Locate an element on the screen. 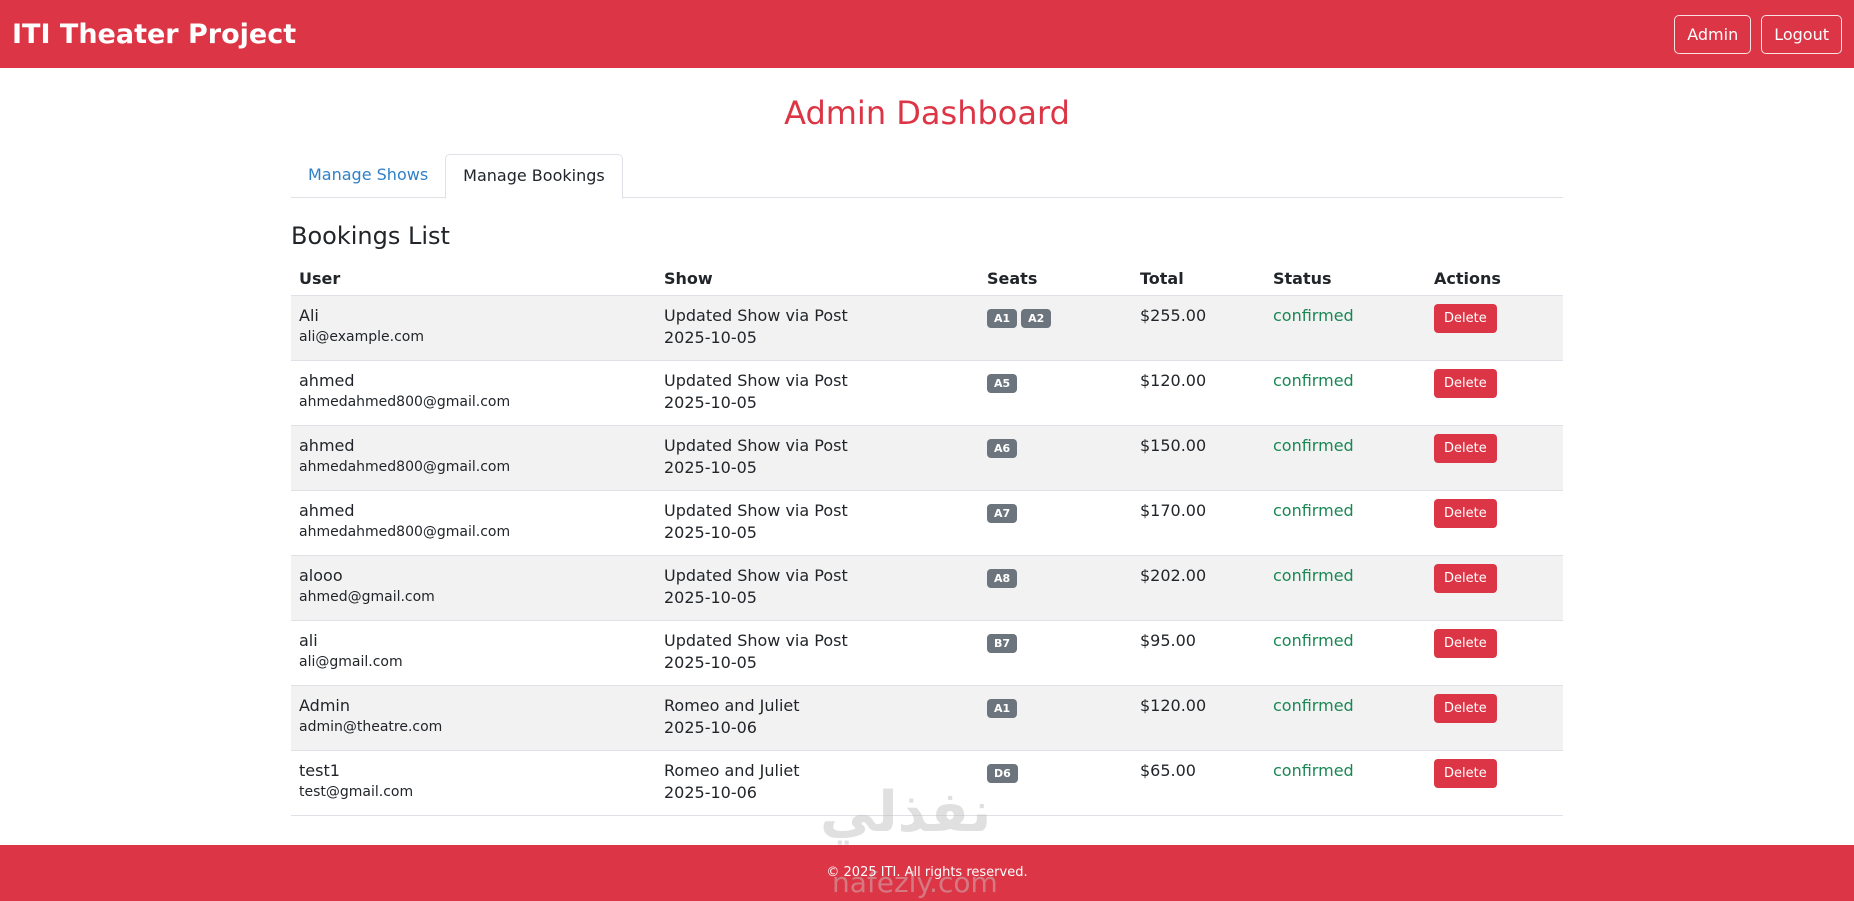 Image resolution: width=1854 pixels, height=901 pixels. tab-manage-shows: Manage Shows is located at coordinates (368, 176).